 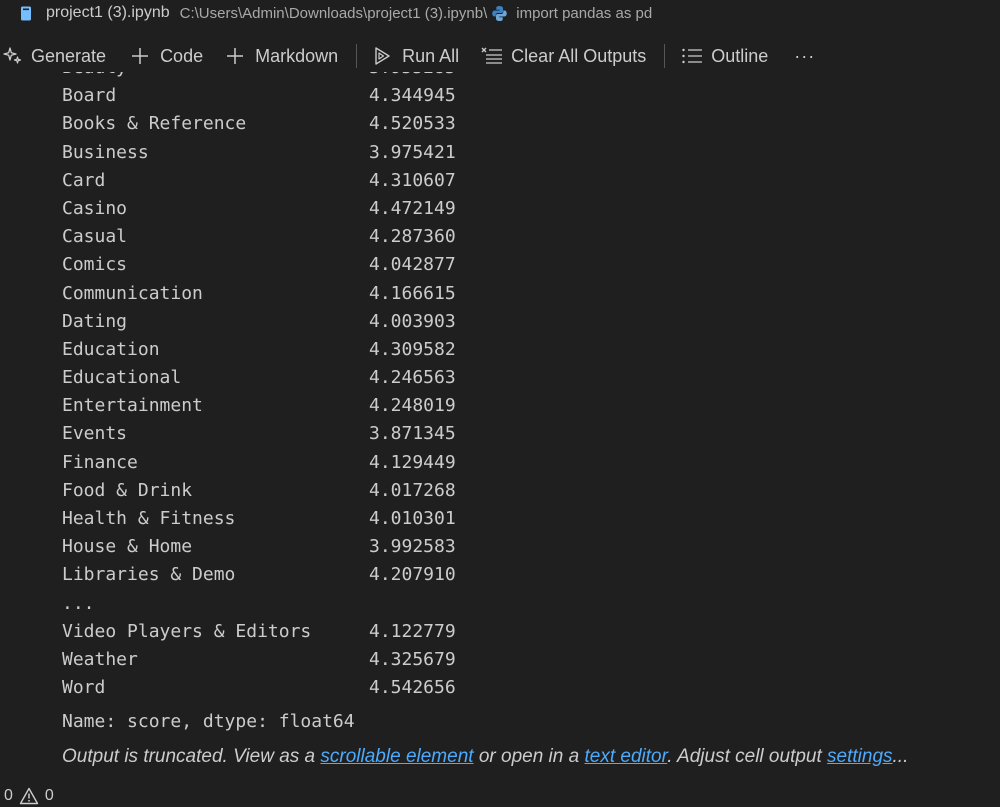 What do you see at coordinates (412, 434) in the screenshot?
I see `series-value: 3.871345` at bounding box center [412, 434].